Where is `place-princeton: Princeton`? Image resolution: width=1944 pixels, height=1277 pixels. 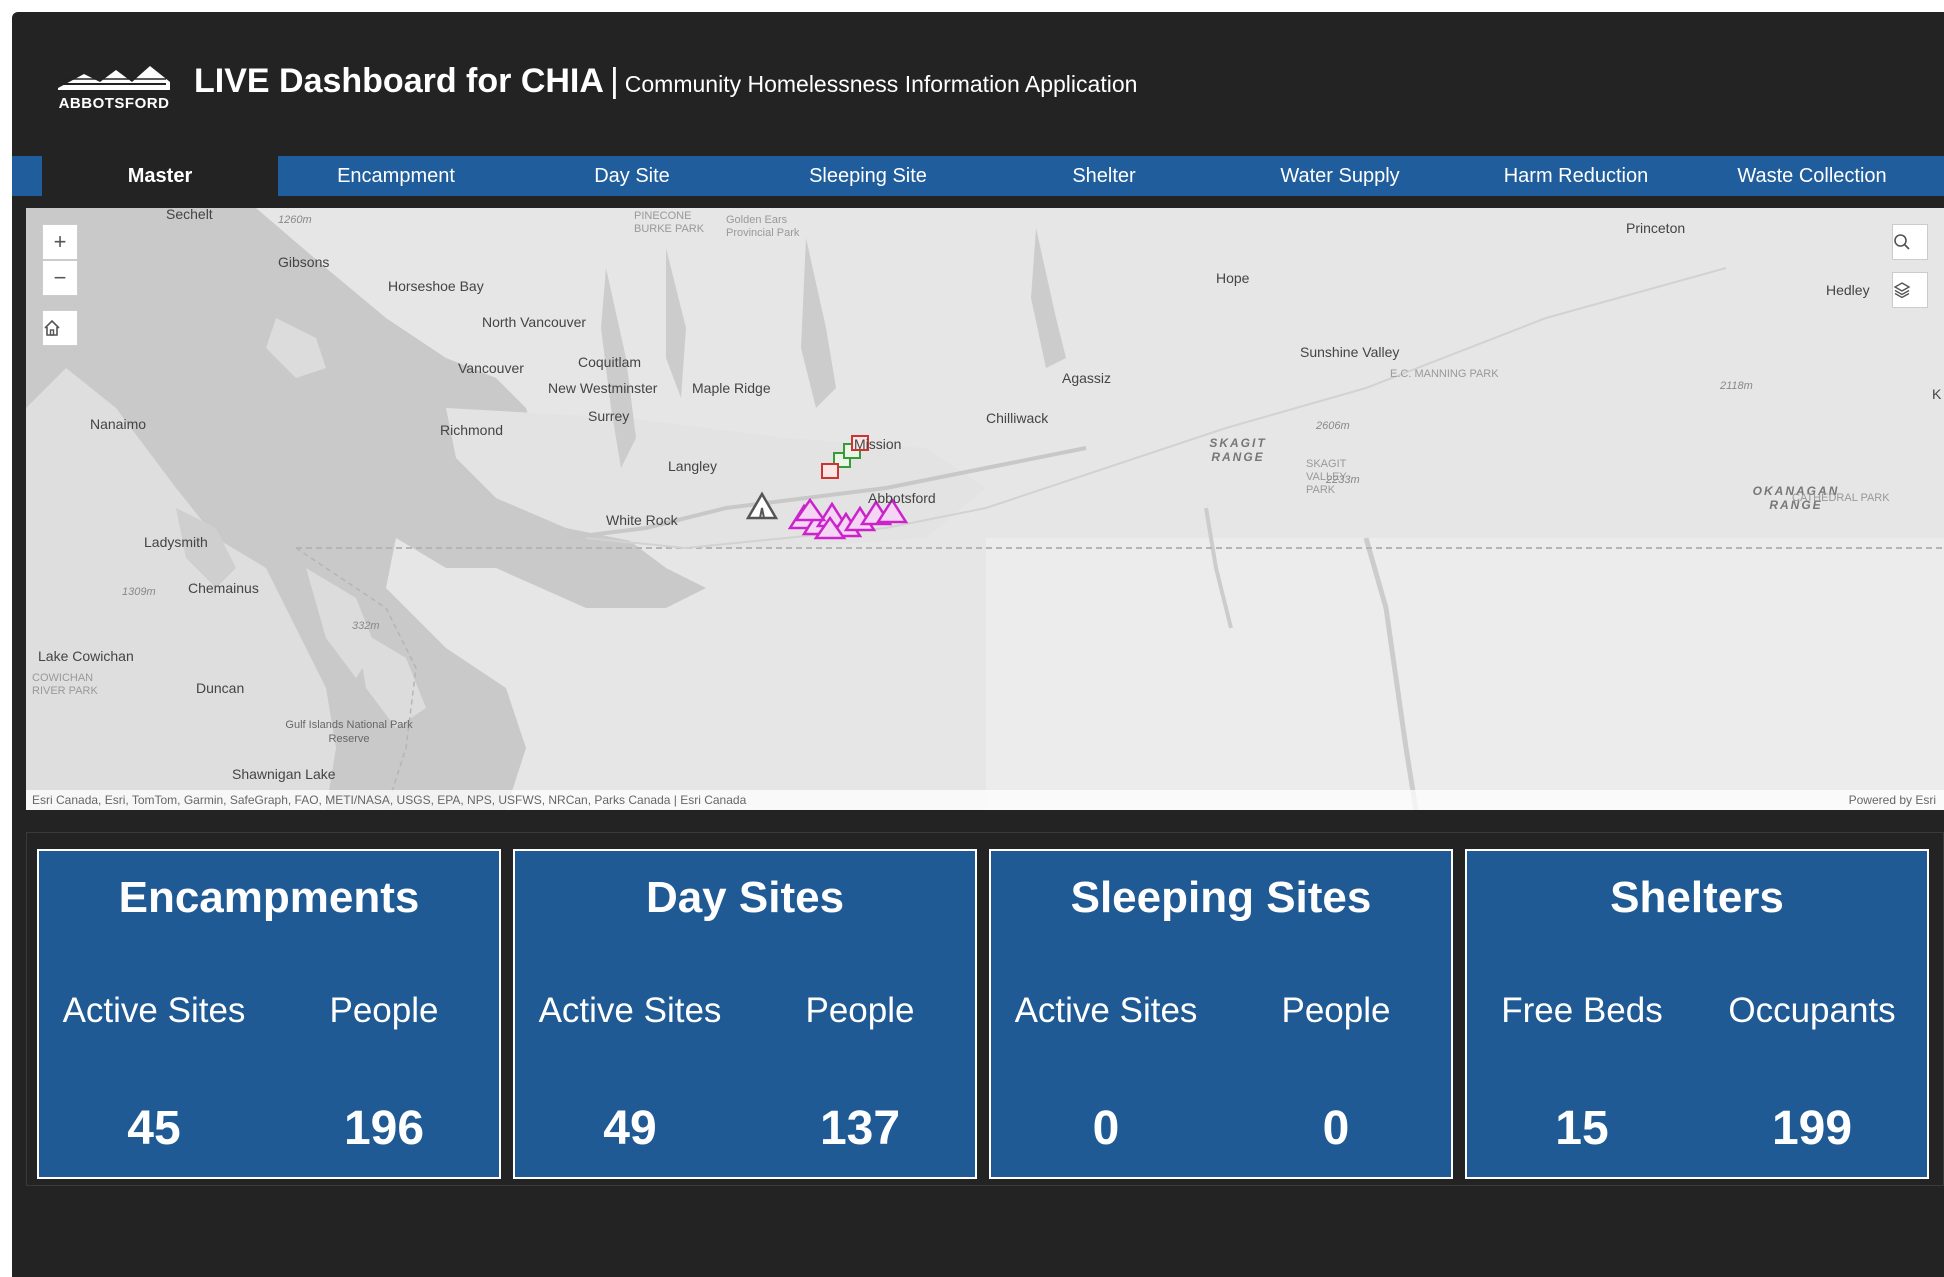
place-princeton: Princeton is located at coordinates (1656, 228).